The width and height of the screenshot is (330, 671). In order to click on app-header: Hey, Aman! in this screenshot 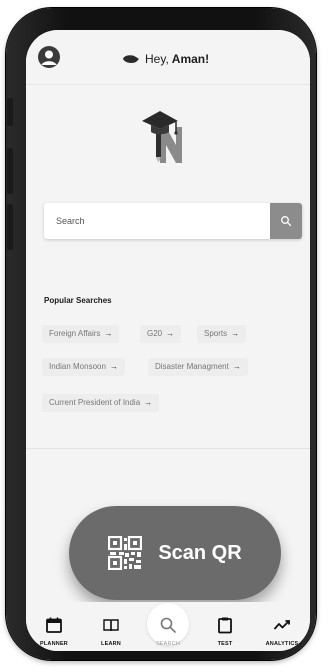, I will do `click(168, 57)`.